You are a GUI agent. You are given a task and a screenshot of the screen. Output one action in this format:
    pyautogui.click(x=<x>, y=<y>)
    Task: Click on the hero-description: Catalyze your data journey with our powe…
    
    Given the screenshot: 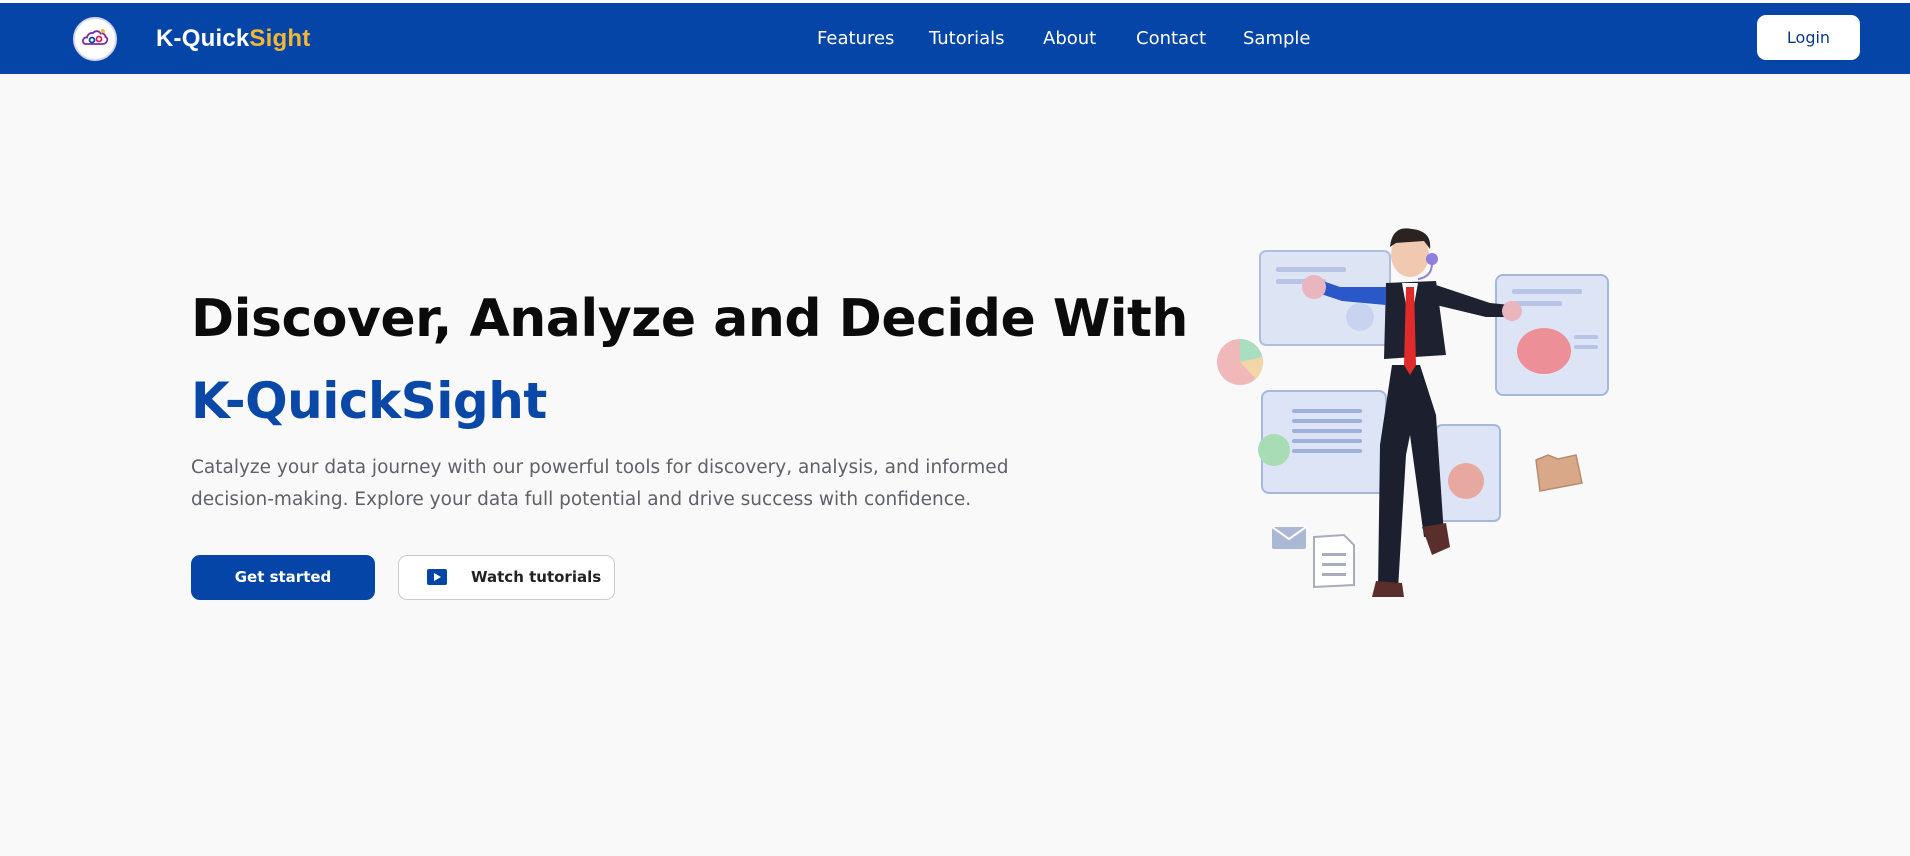 What is the action you would take?
    pyautogui.click(x=600, y=483)
    